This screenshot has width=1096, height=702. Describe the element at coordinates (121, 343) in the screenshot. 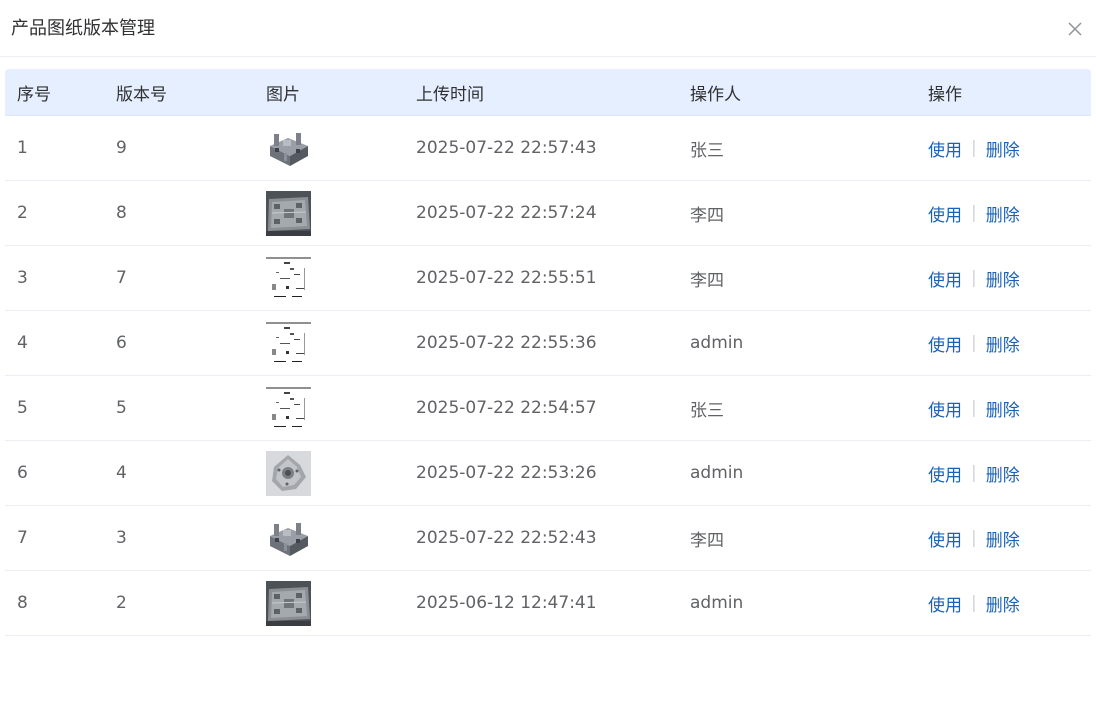

I see `row-version: 6` at that location.